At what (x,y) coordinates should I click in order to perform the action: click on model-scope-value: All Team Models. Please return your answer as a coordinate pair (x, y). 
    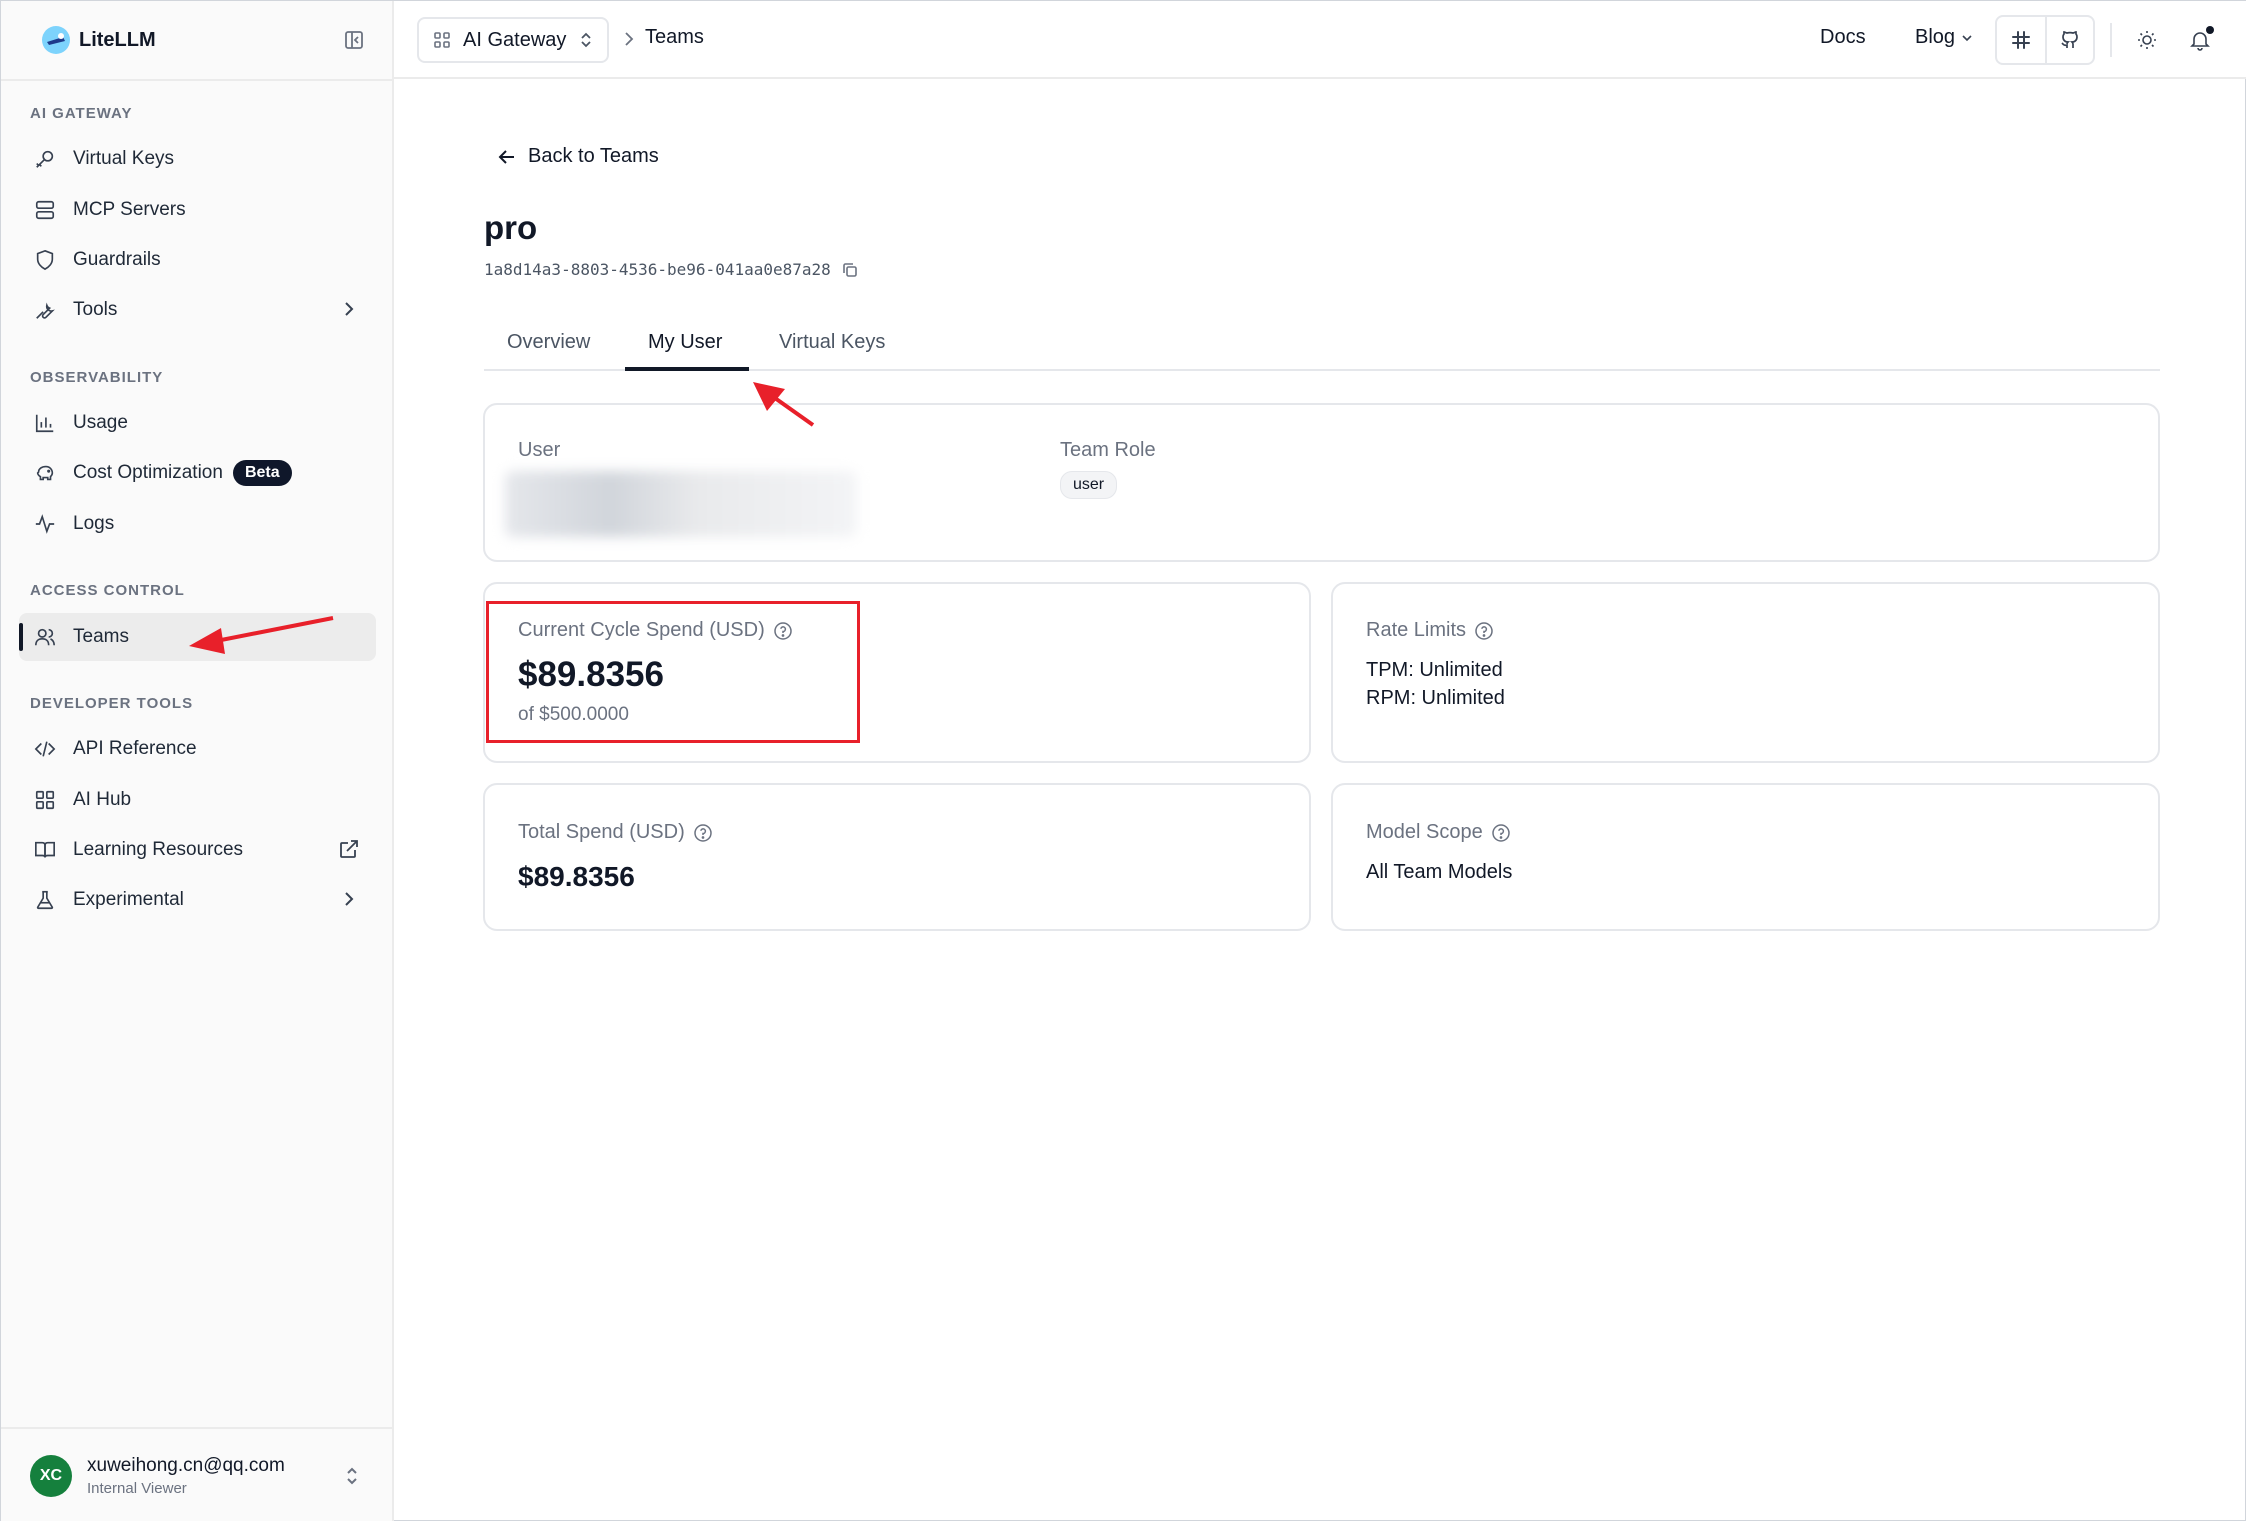
    Looking at the image, I should click on (1439, 872).